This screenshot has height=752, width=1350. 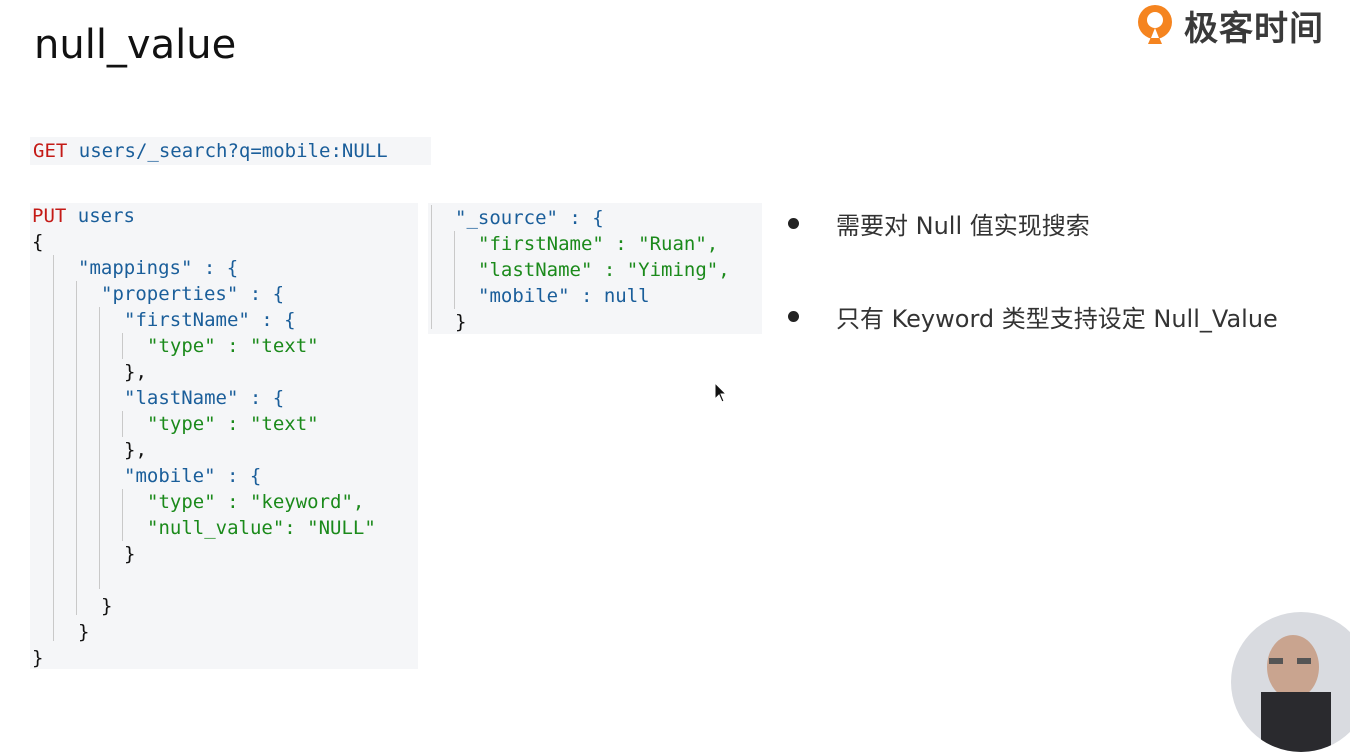 I want to click on put-line: PUT users, so click(x=83, y=216).